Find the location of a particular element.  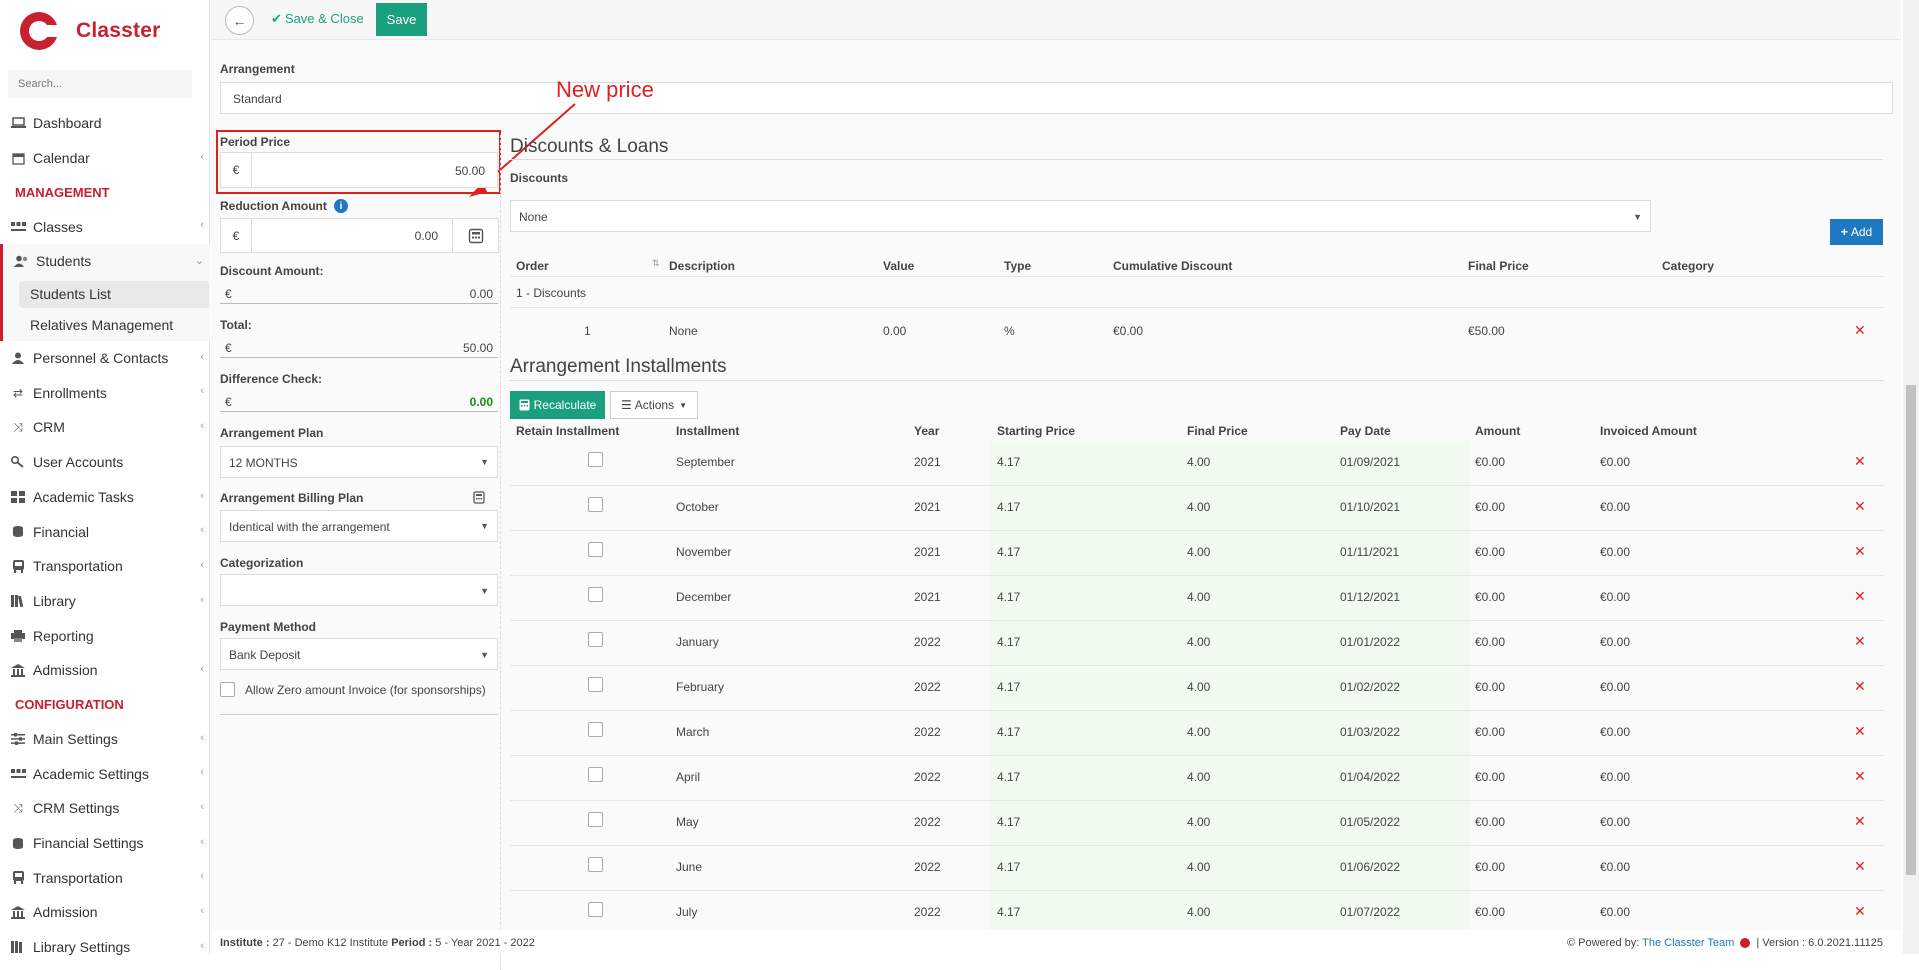

sidebar-item-admission-settings: Admission ‹ is located at coordinates (105, 912).